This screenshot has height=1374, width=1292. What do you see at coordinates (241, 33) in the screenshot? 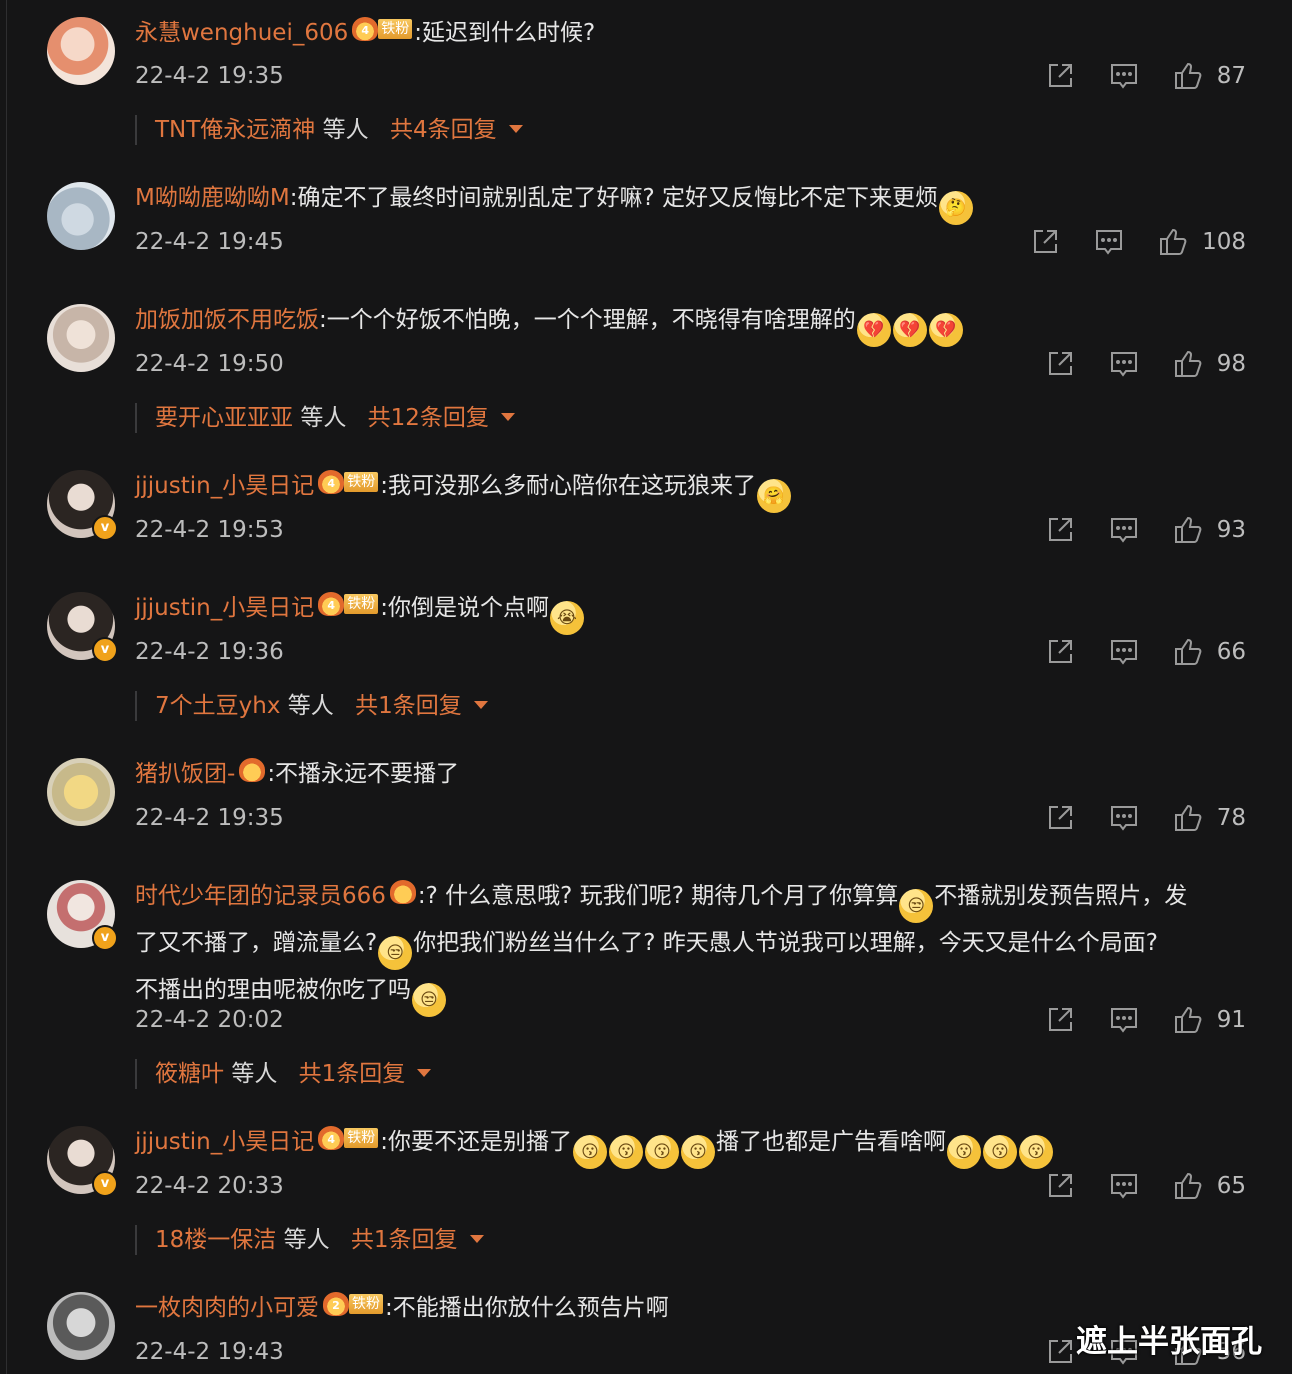
I see `username-link: 永慧wenghuei_606` at bounding box center [241, 33].